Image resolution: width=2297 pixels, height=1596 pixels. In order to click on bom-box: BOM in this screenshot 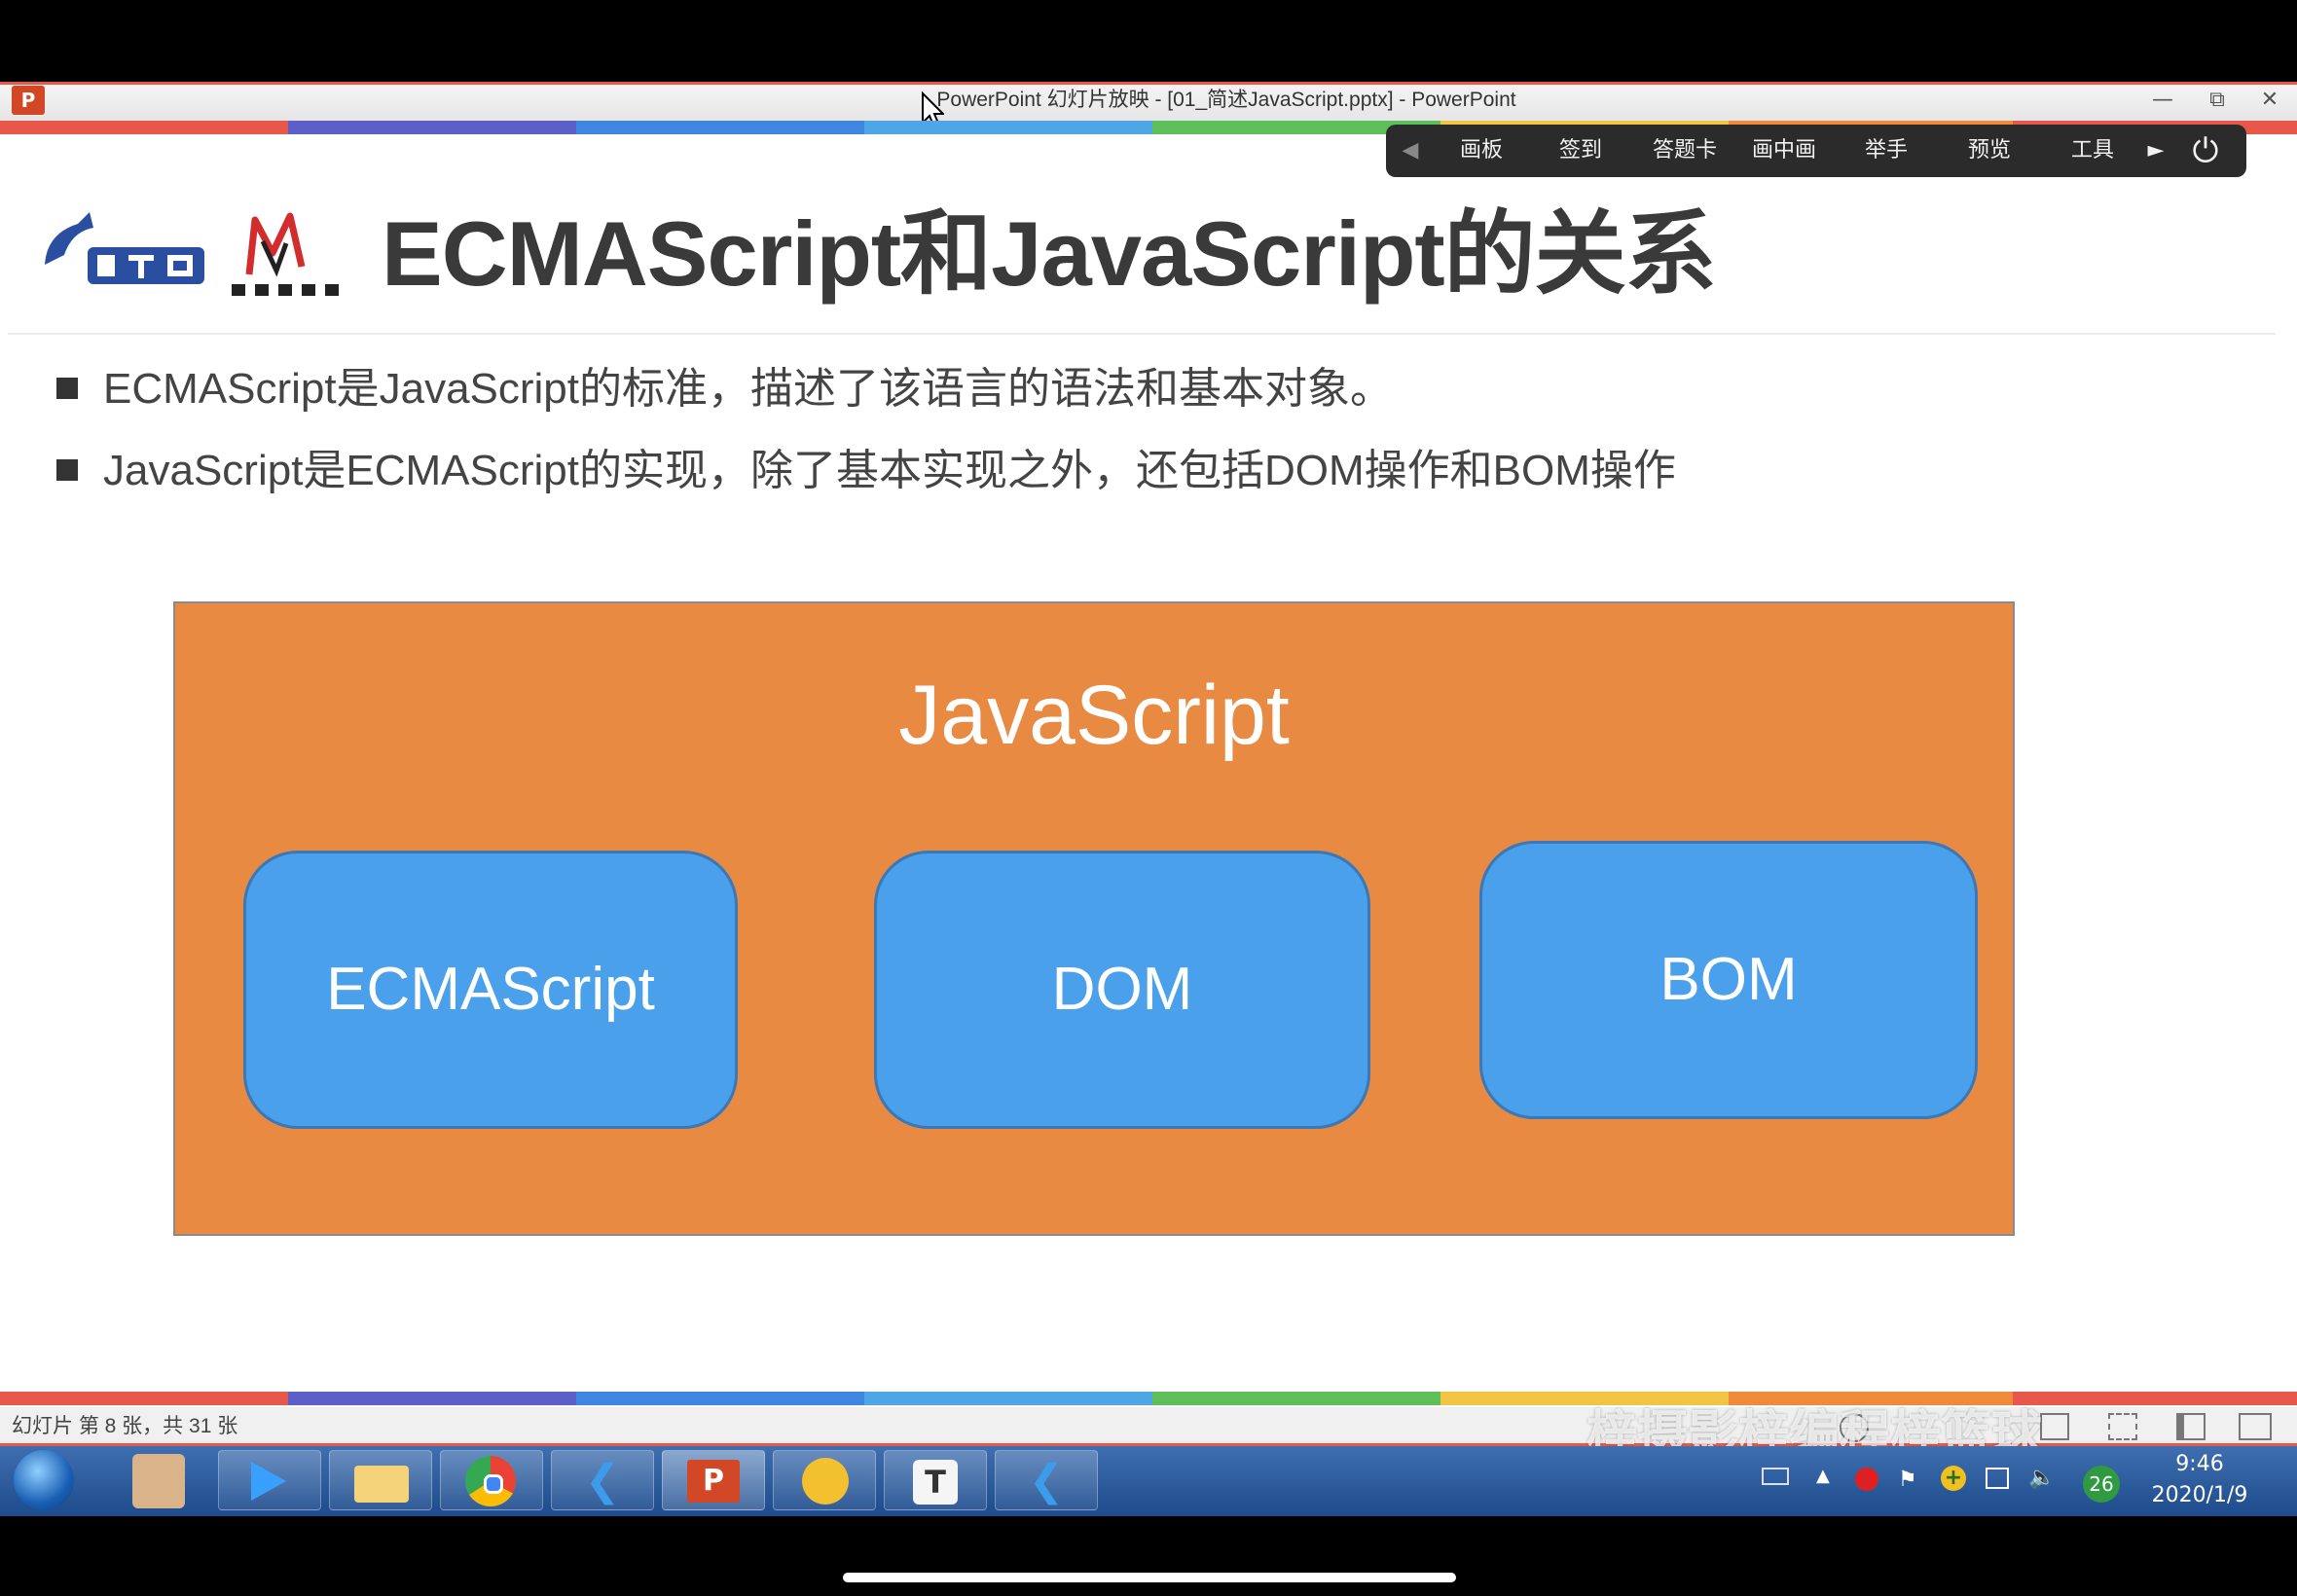, I will do `click(1728, 980)`.